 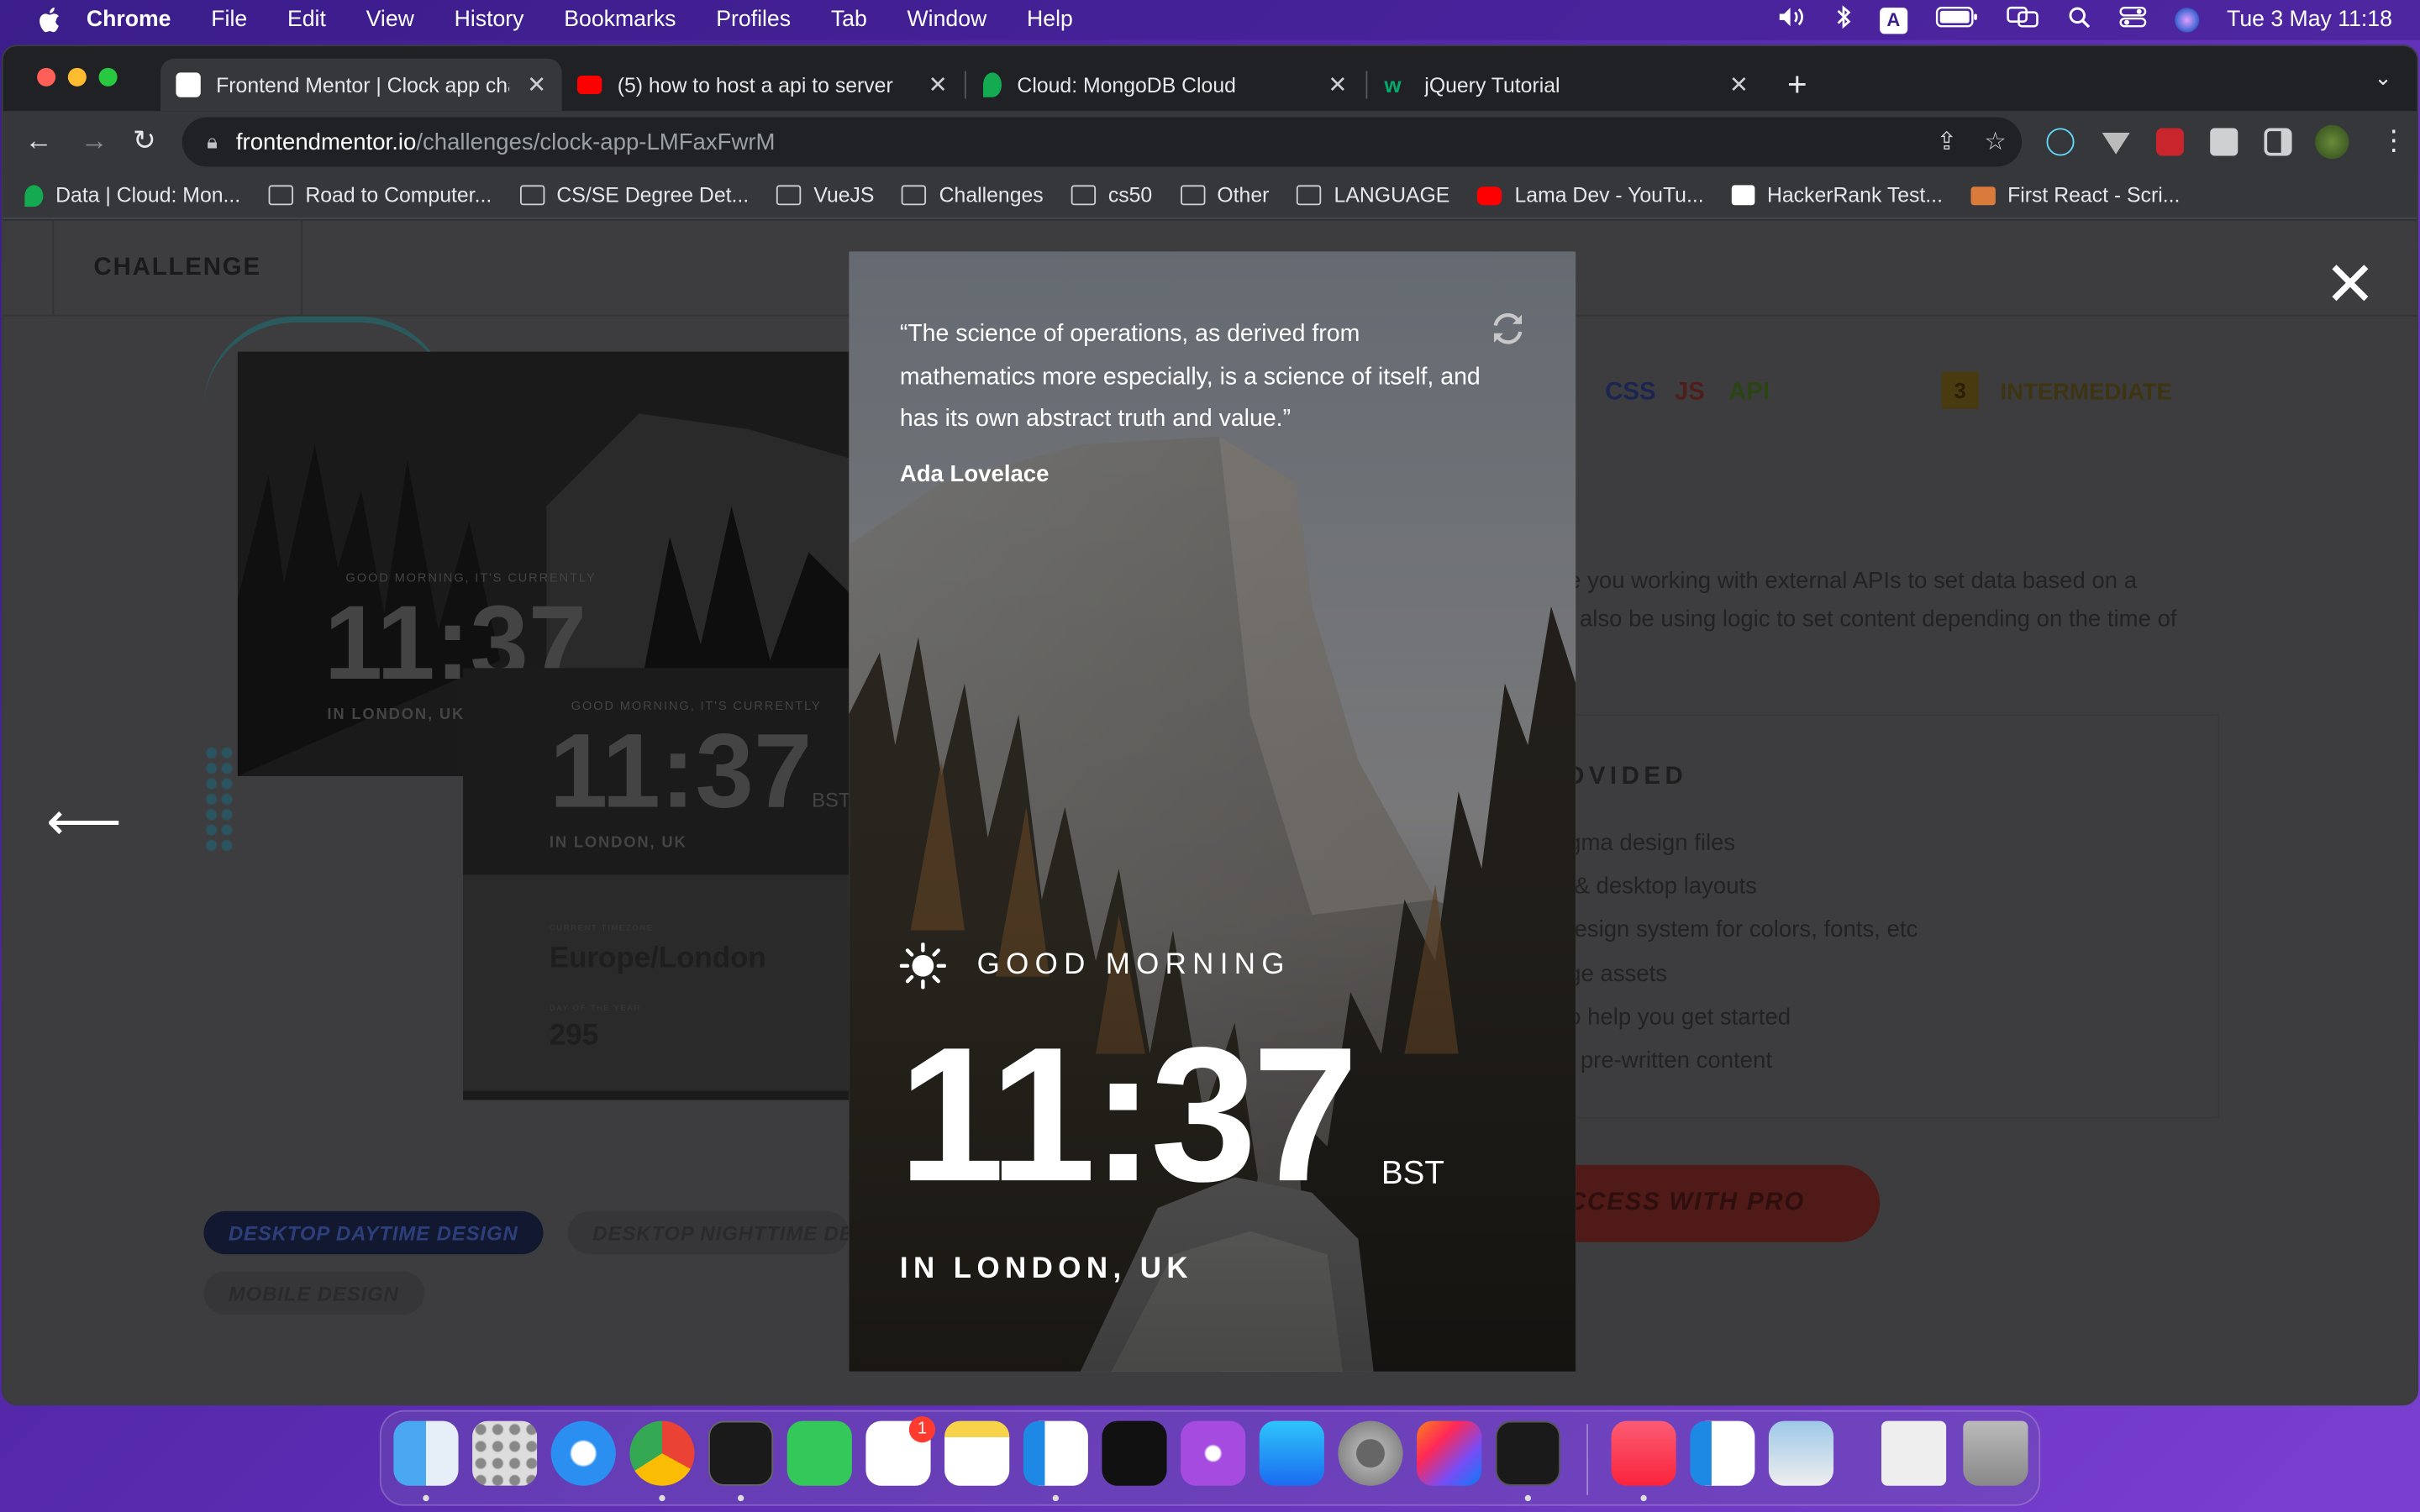 What do you see at coordinates (47, 20) in the screenshot?
I see `apple-icon` at bounding box center [47, 20].